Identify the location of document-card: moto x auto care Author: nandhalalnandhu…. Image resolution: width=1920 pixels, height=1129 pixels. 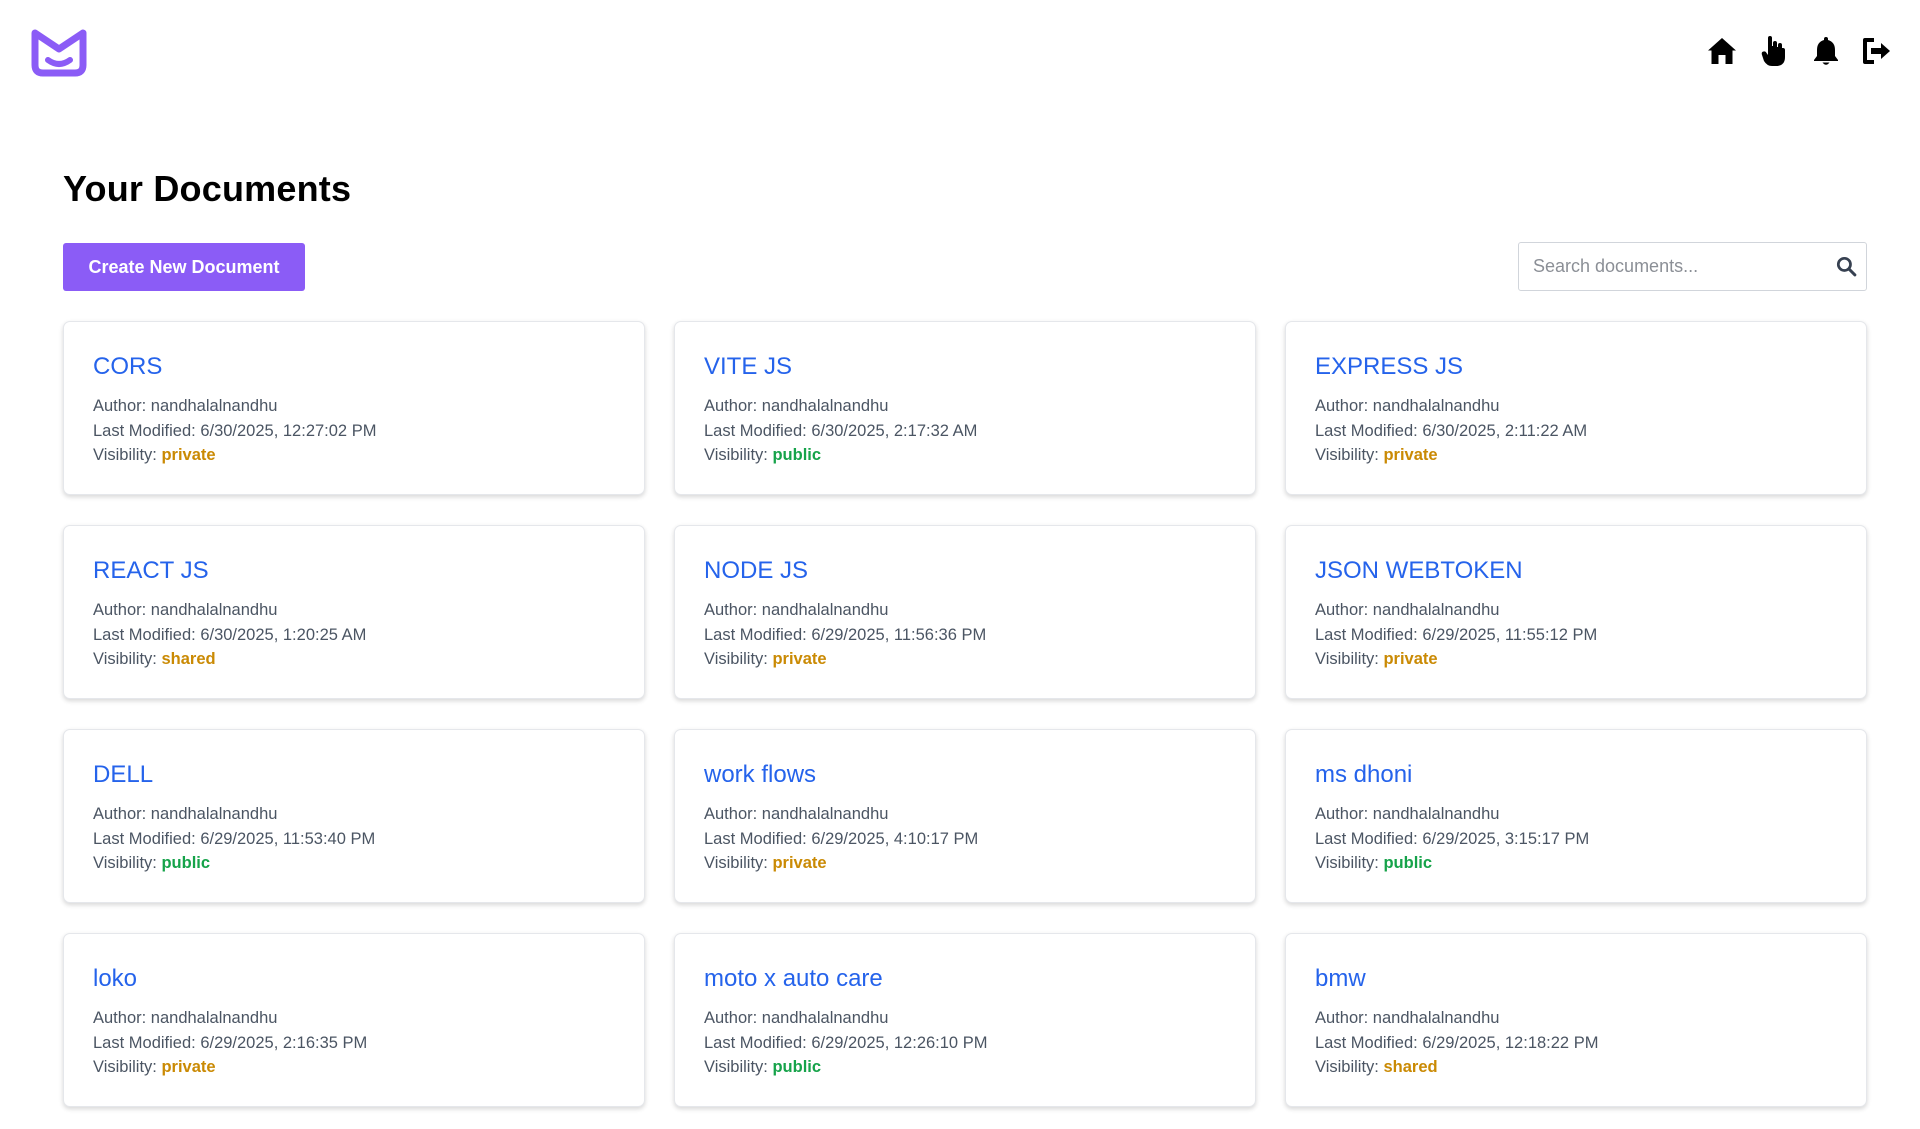
(965, 1020).